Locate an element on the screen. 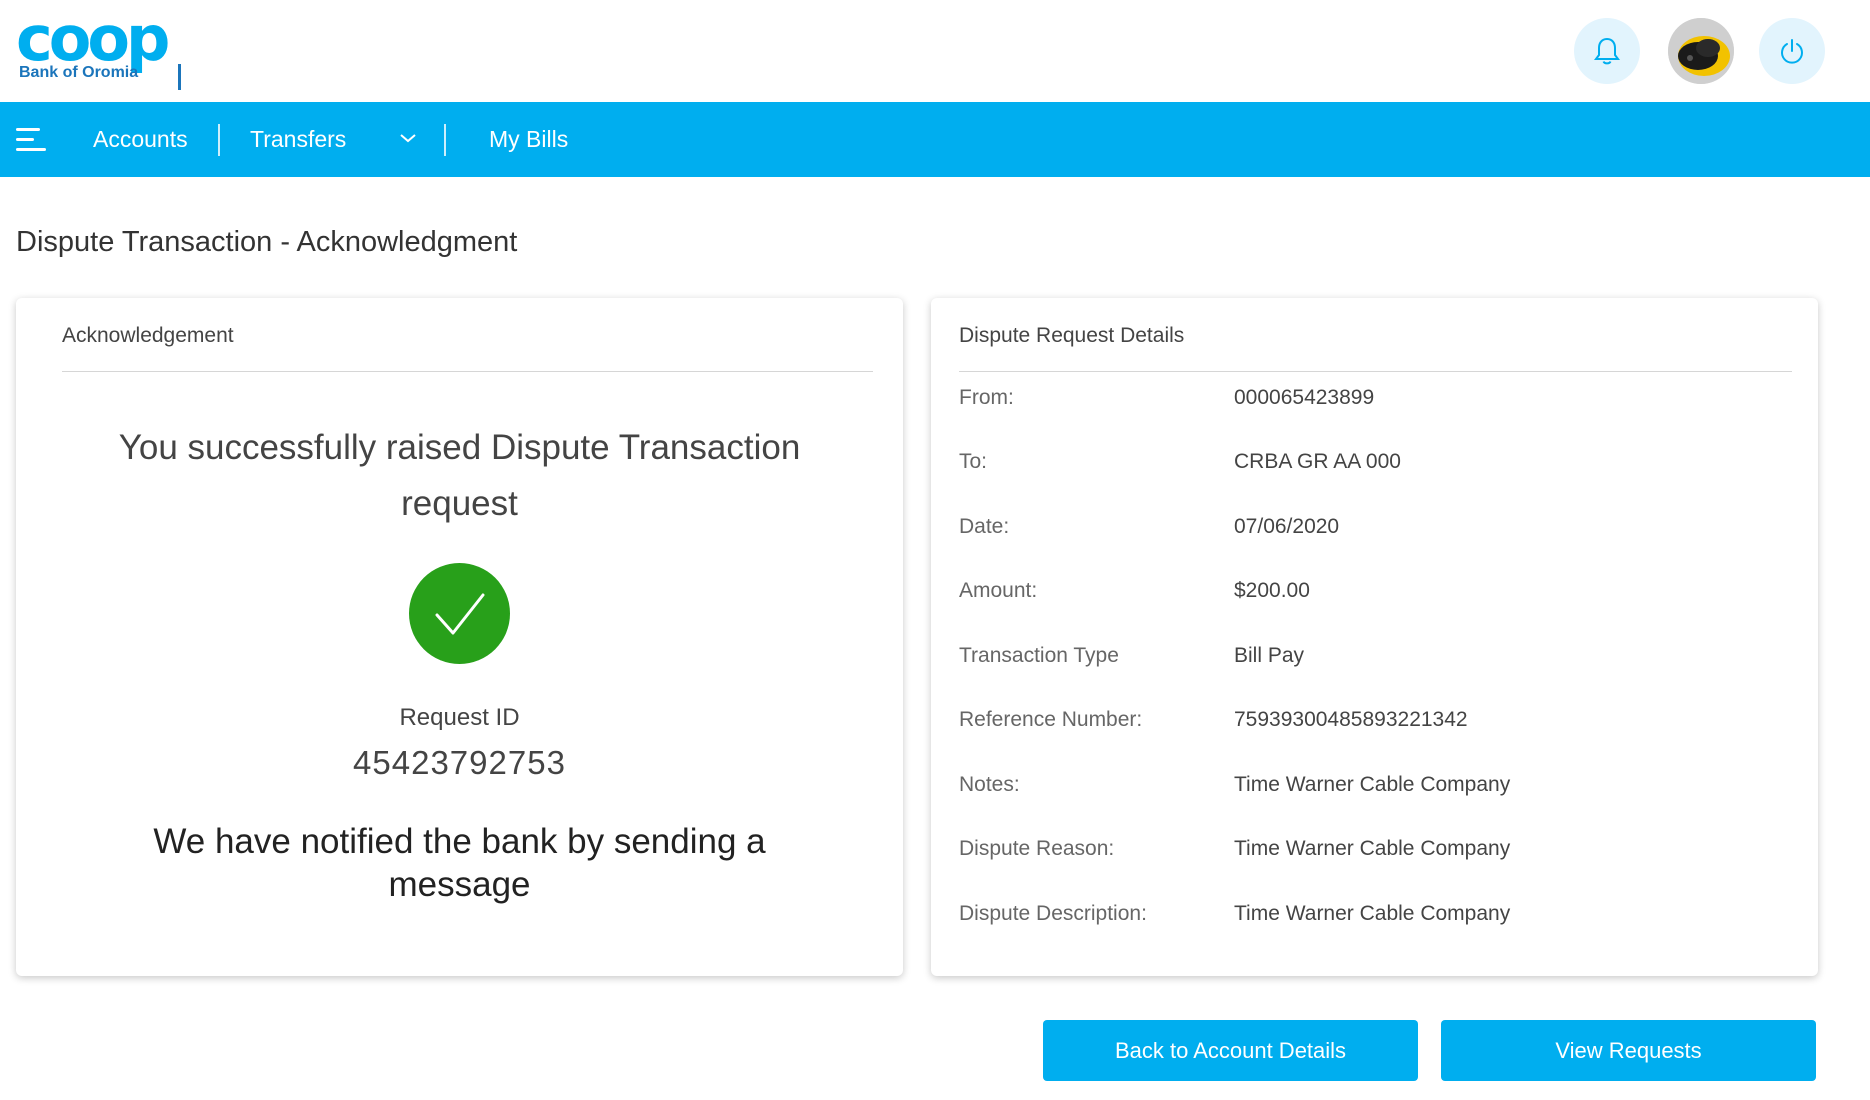  request-id-value: 45423792753 is located at coordinates (459, 762).